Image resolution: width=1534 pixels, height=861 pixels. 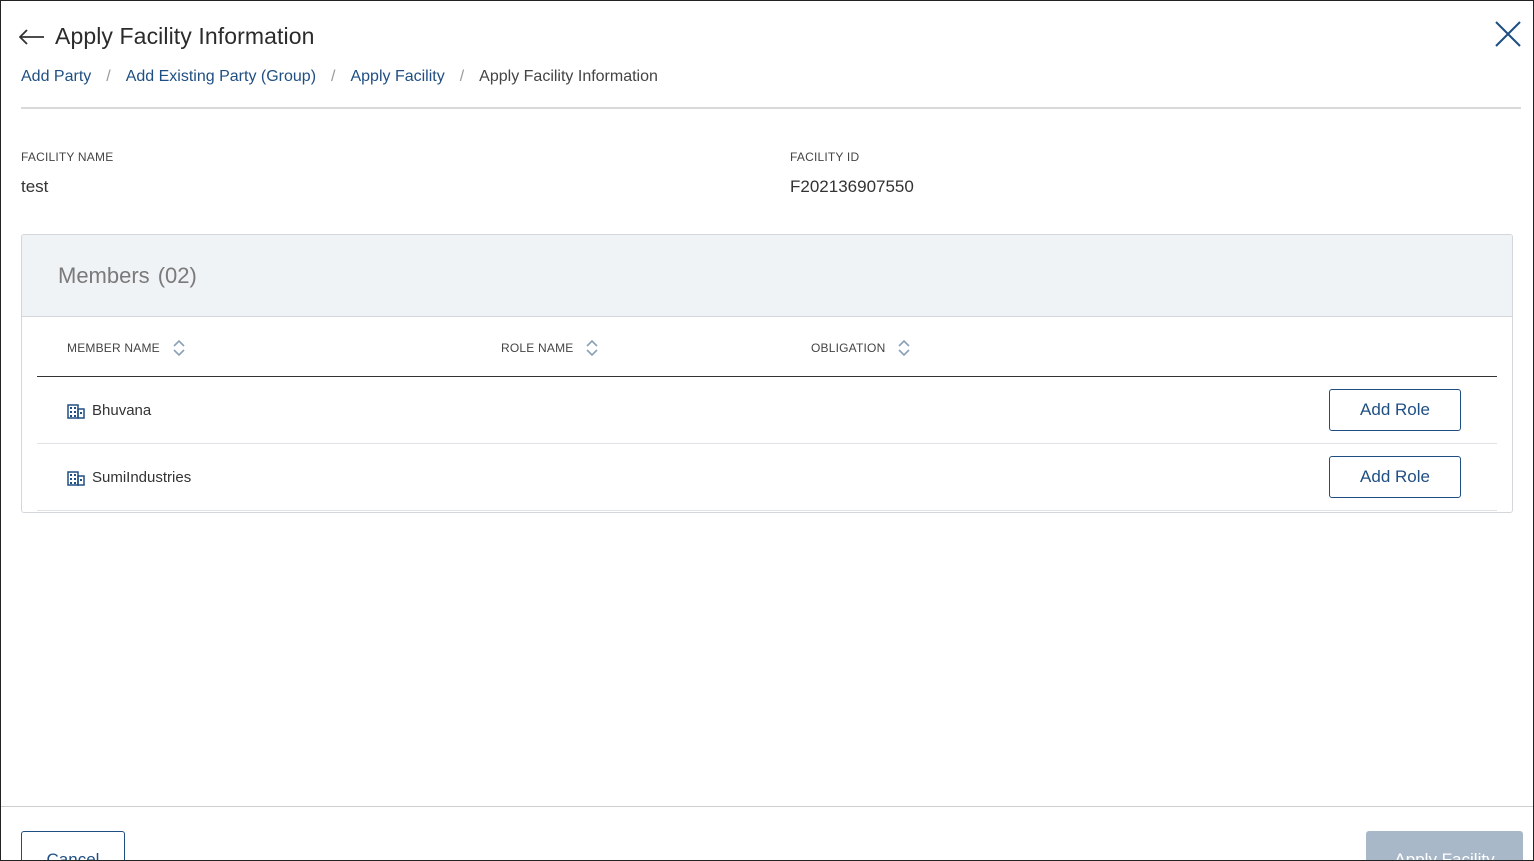 What do you see at coordinates (33, 37) in the screenshot?
I see `arrow-left-icon` at bounding box center [33, 37].